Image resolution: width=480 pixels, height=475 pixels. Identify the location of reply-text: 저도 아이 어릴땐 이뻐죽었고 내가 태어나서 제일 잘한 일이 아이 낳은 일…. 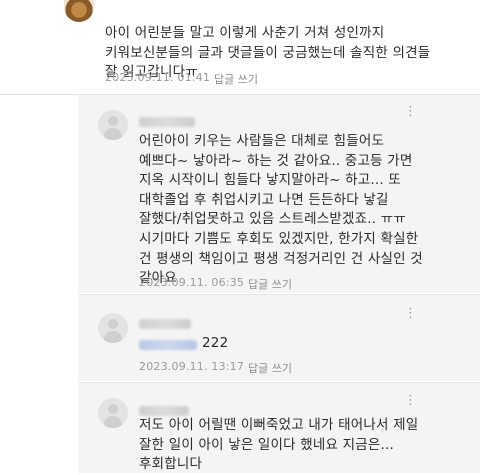
(279, 445).